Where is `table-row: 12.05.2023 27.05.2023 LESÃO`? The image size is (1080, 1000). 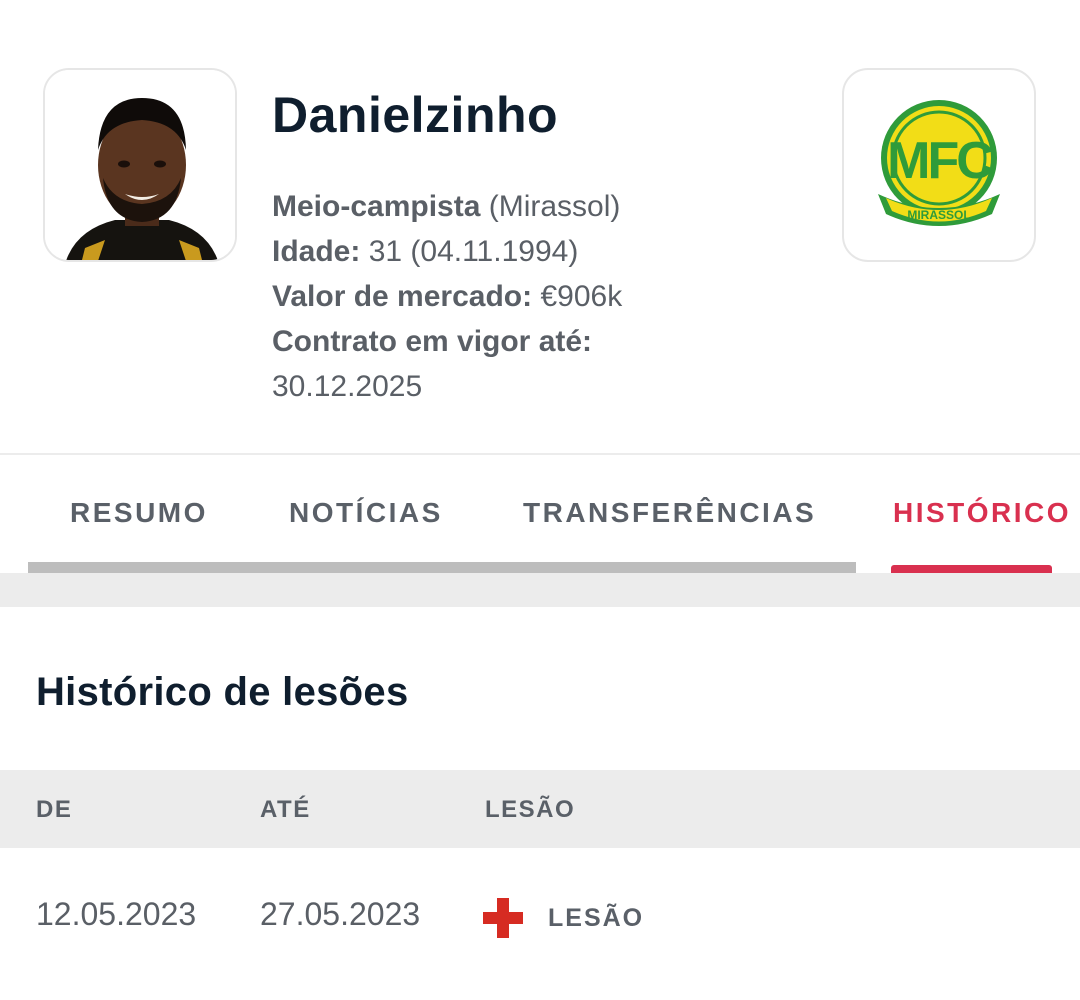
table-row: 12.05.2023 27.05.2023 LESÃO is located at coordinates (540, 915).